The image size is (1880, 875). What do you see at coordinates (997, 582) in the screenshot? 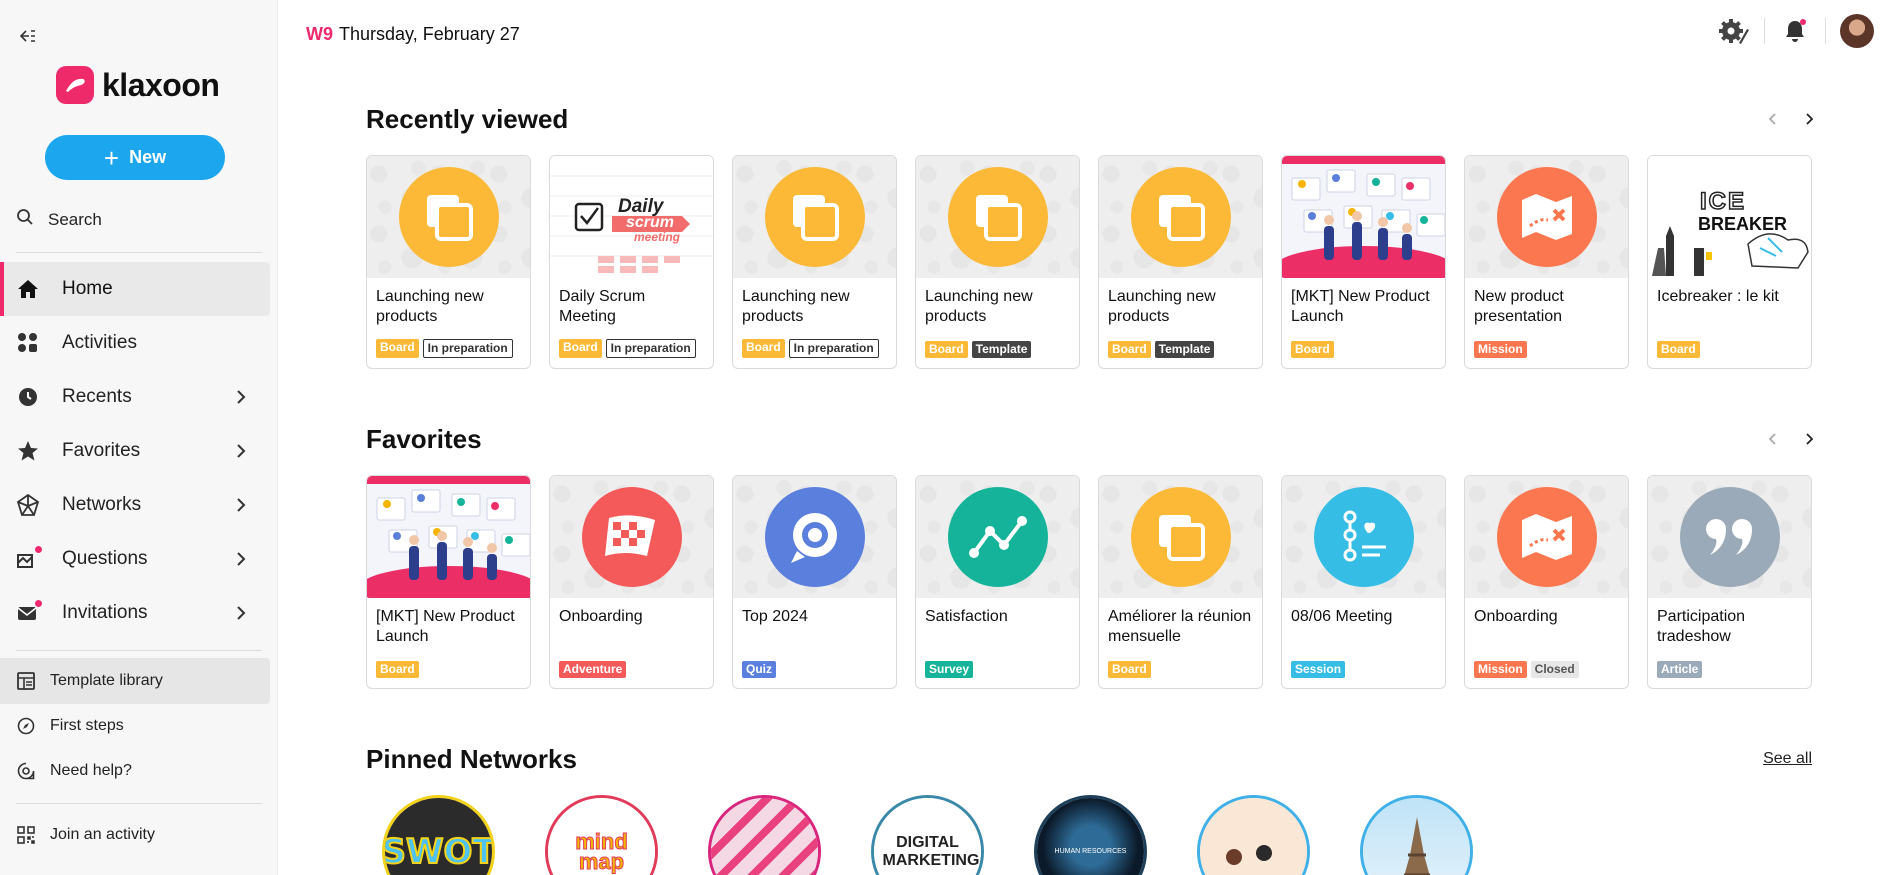
I see `activity-card: Satisfaction Survey` at bounding box center [997, 582].